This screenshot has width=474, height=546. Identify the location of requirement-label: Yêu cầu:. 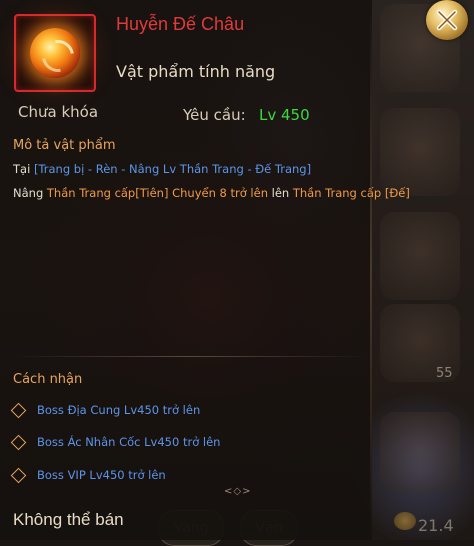
(214, 115).